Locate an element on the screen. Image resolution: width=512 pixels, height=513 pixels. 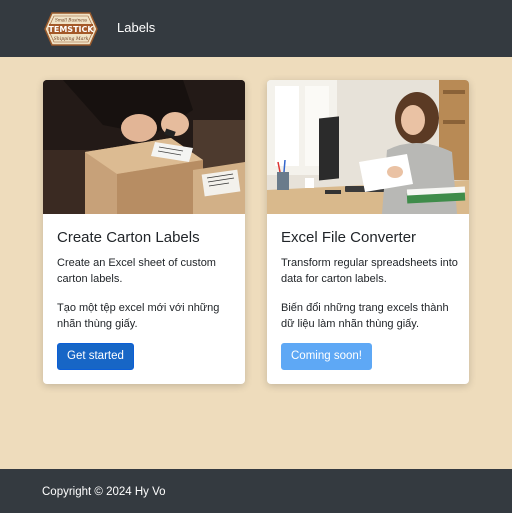
temstick-logo: Small Business TEMSTICK Shipping Mark is located at coordinates (71, 29).